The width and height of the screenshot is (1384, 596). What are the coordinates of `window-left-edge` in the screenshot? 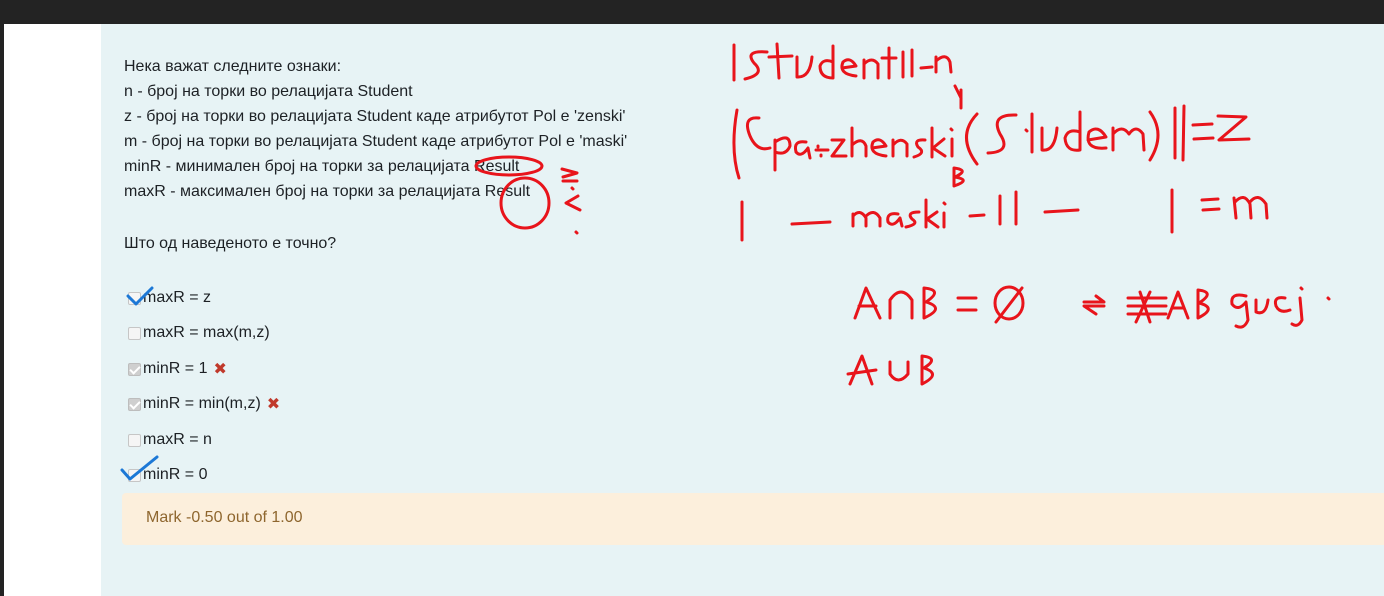 It's located at (2, 310).